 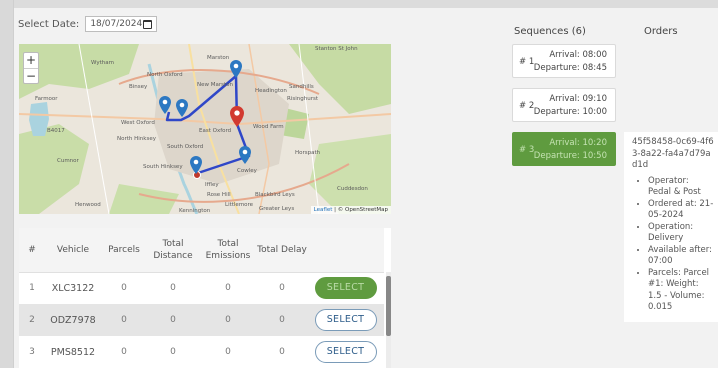 I want to click on map-label: South Oxford, so click(x=185, y=147).